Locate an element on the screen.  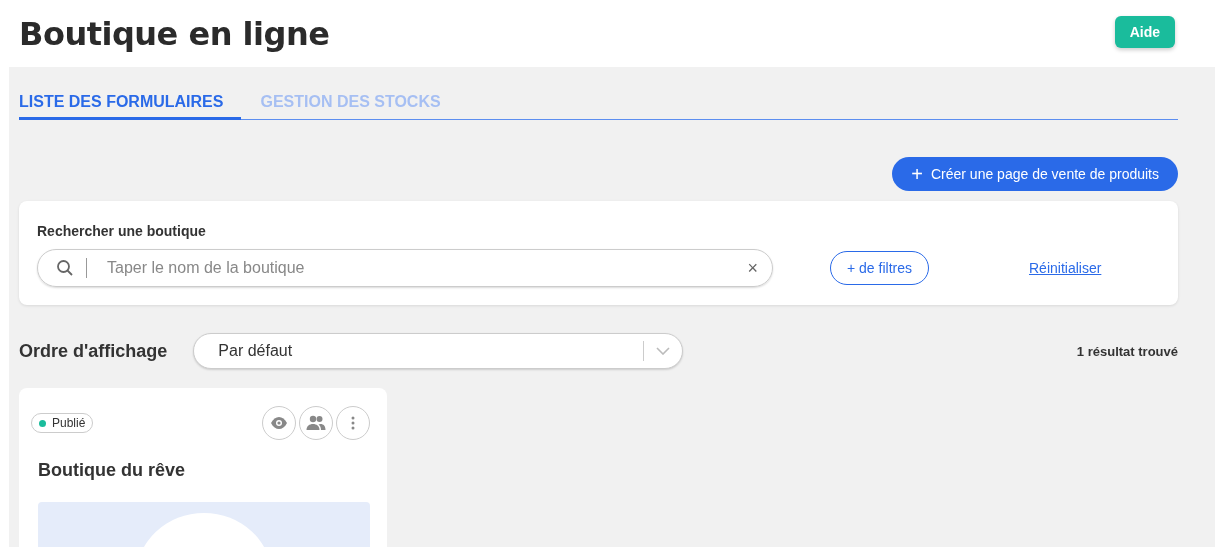
people-button is located at coordinates (316, 423).